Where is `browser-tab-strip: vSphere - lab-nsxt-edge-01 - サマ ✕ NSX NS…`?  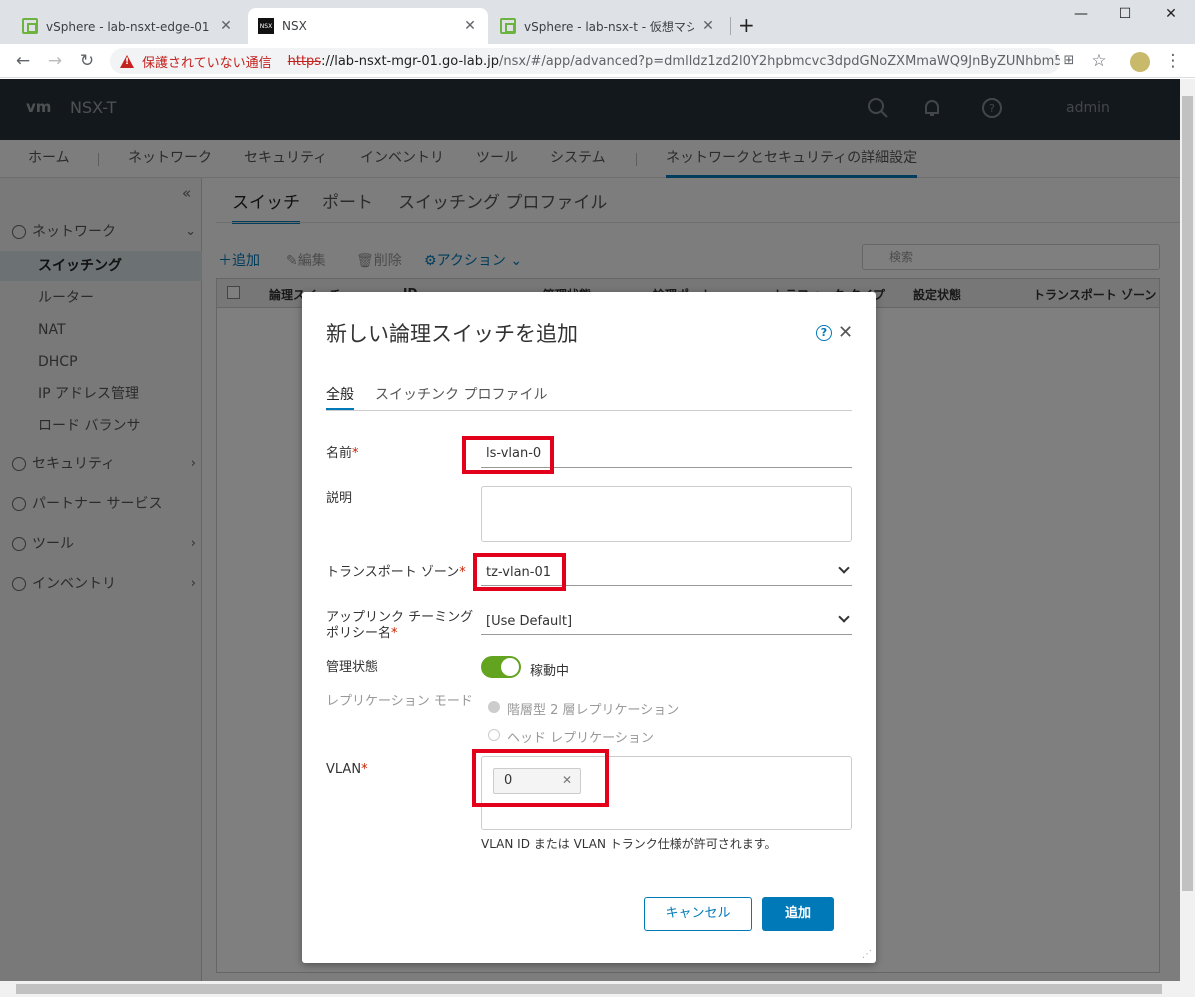 browser-tab-strip: vSphere - lab-nsxt-edge-01 - サマ ✕ NSX NS… is located at coordinates (597, 22).